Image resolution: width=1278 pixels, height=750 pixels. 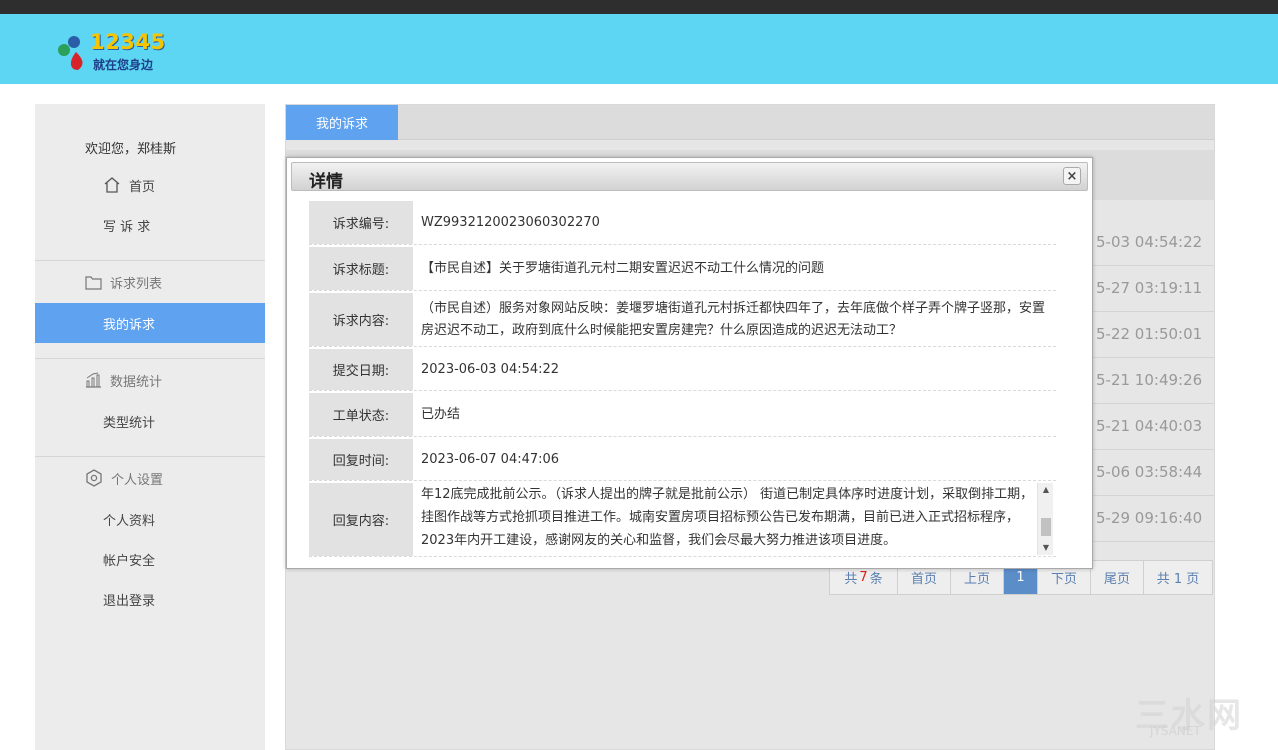 What do you see at coordinates (490, 369) in the screenshot?
I see `detail-value: 2023-06-03 04:54:22` at bounding box center [490, 369].